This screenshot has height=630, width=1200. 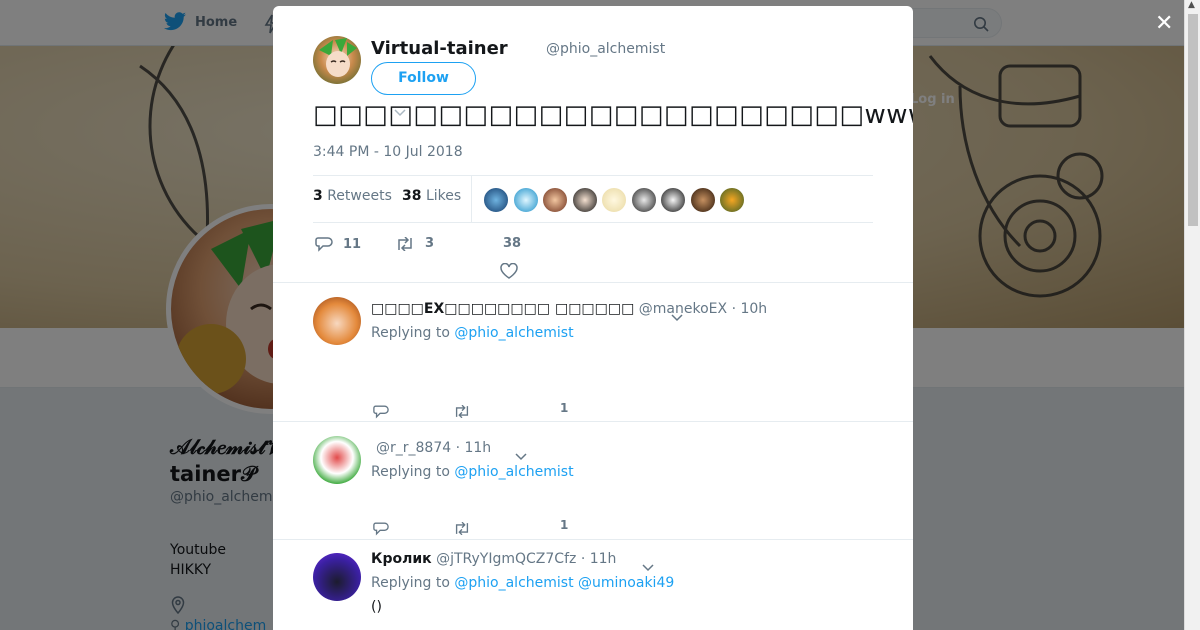 What do you see at coordinates (414, 243) in the screenshot?
I see `retweet-button: 3` at bounding box center [414, 243].